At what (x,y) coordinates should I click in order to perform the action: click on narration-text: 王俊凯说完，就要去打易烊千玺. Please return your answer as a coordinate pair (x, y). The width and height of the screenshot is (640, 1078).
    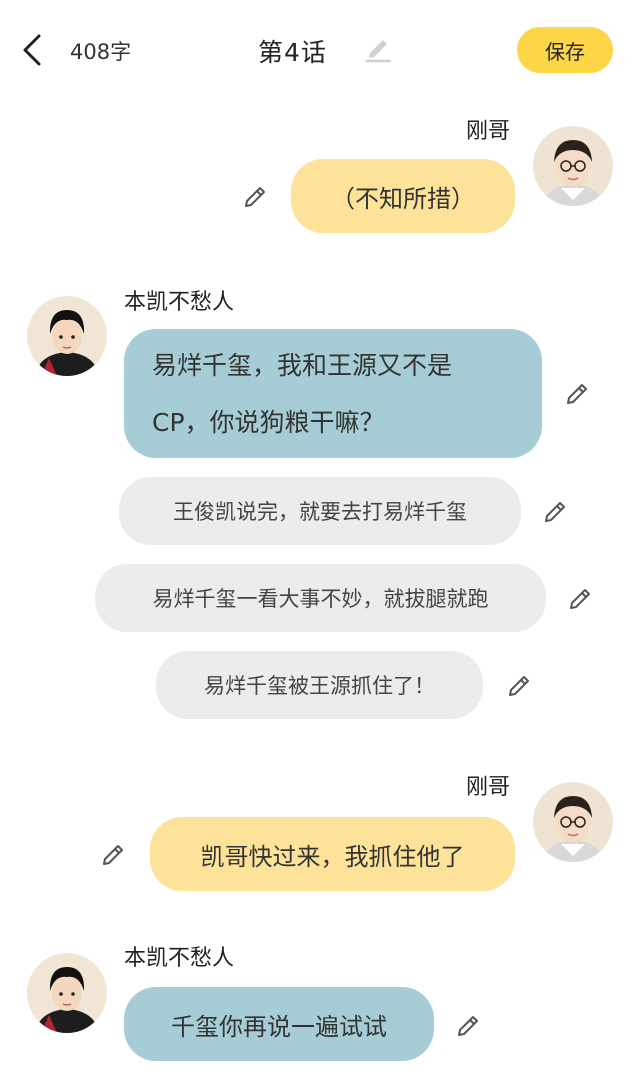
    Looking at the image, I should click on (320, 512).